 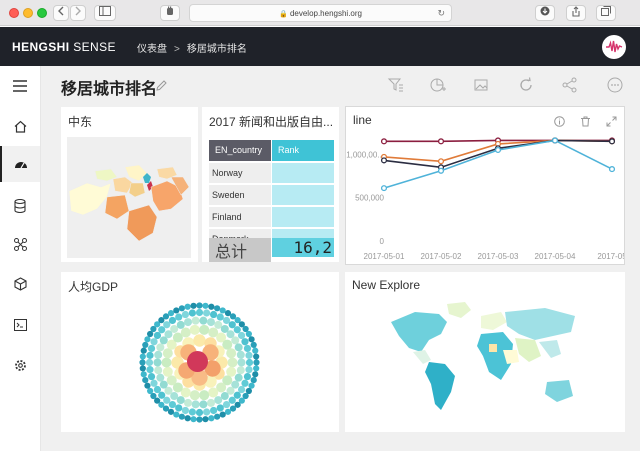 I want to click on sidebar-item-data, so click(x=20, y=206).